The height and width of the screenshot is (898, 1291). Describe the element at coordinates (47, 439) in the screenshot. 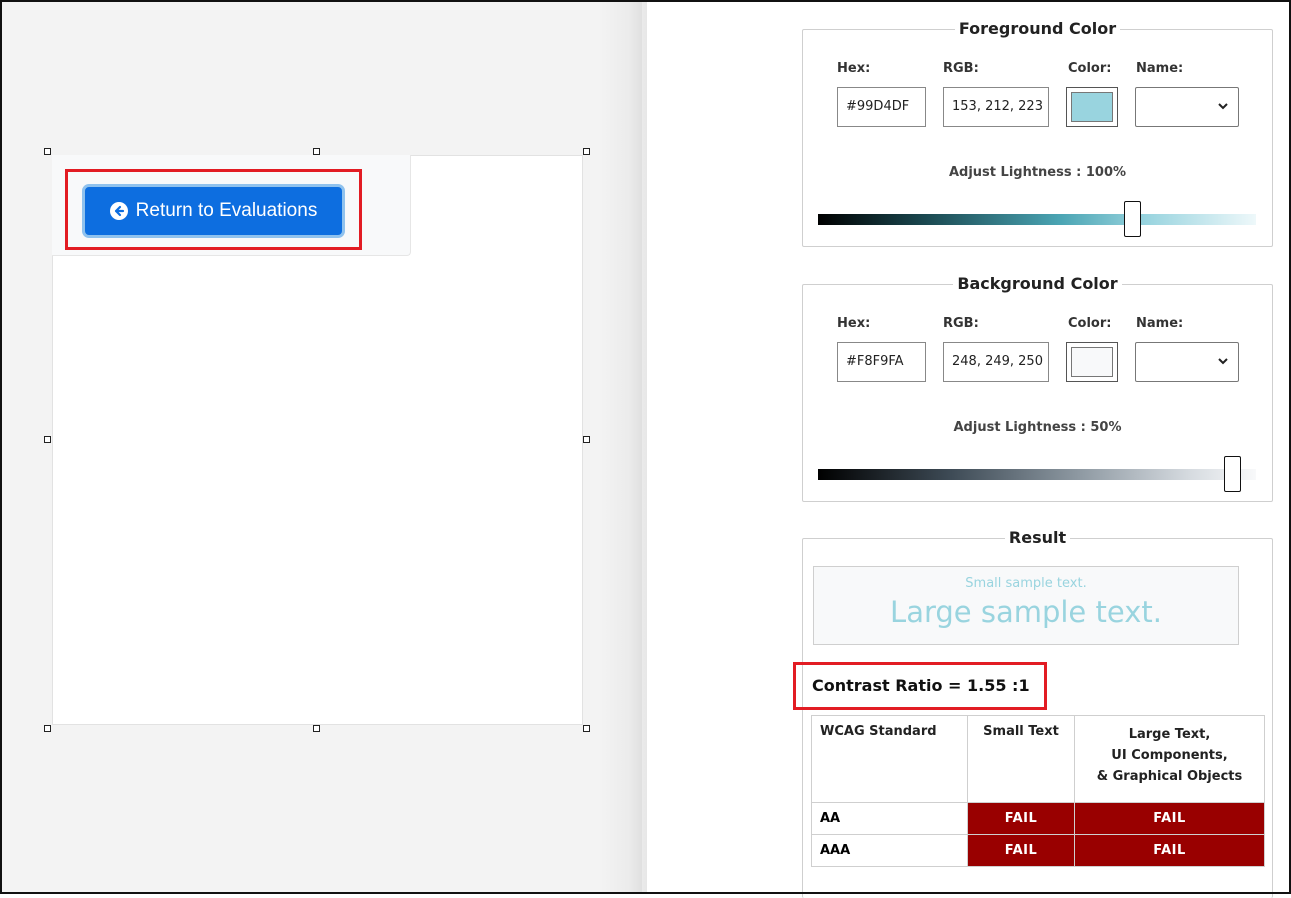

I see `resize-handle-middle-left` at that location.